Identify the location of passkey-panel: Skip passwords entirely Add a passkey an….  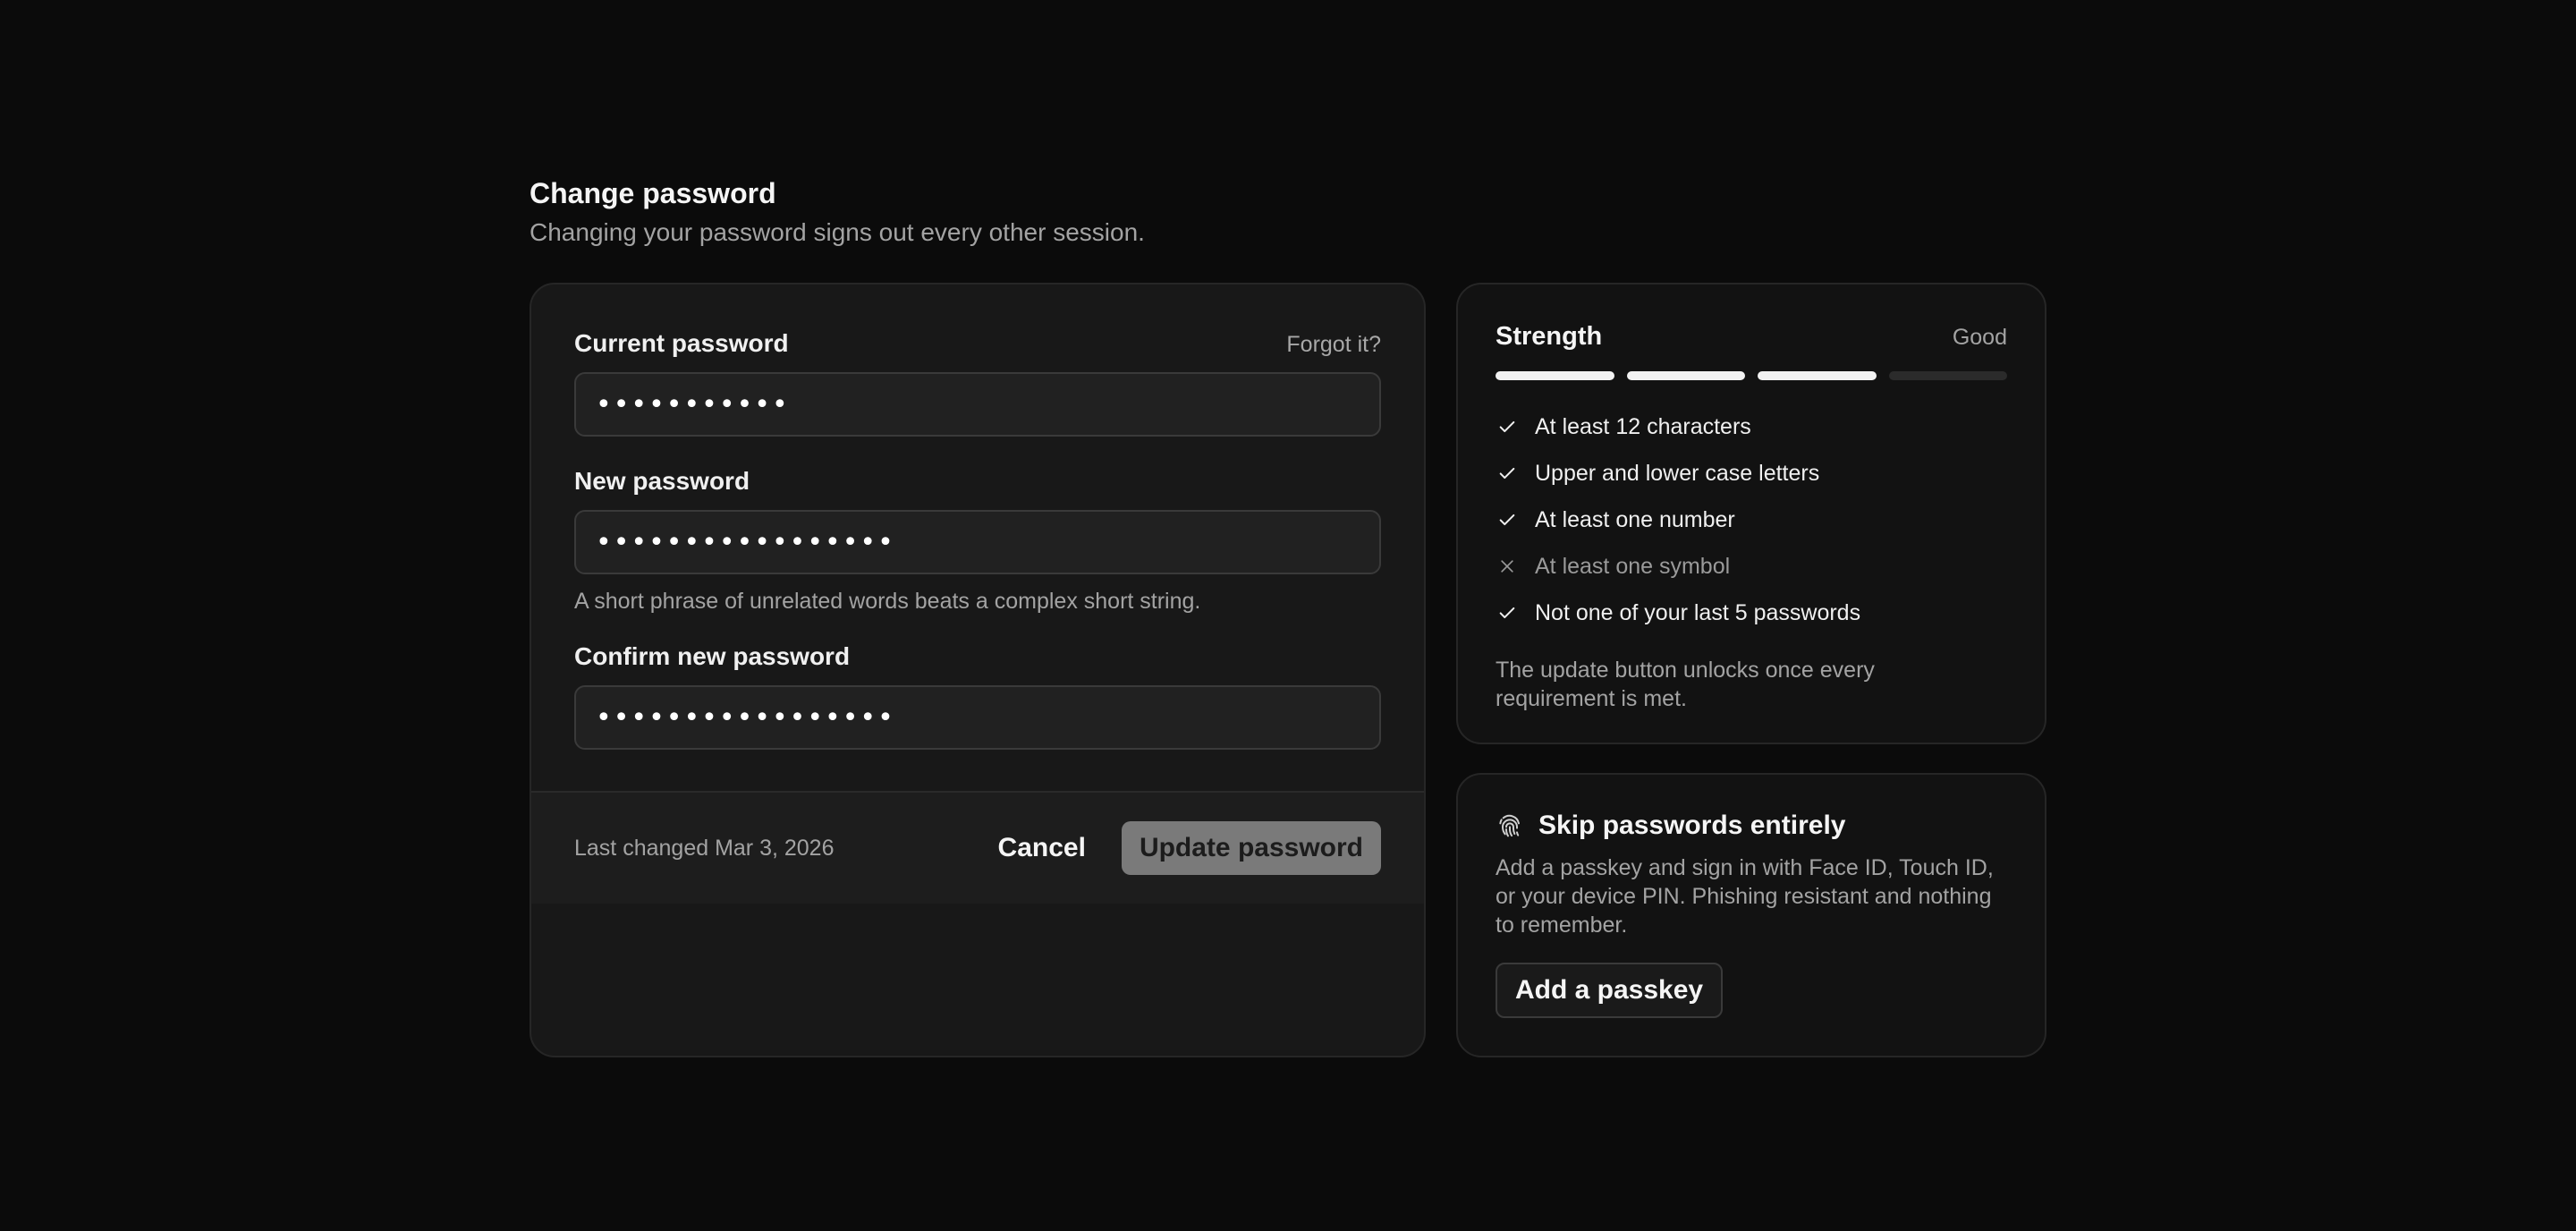
(1751, 915).